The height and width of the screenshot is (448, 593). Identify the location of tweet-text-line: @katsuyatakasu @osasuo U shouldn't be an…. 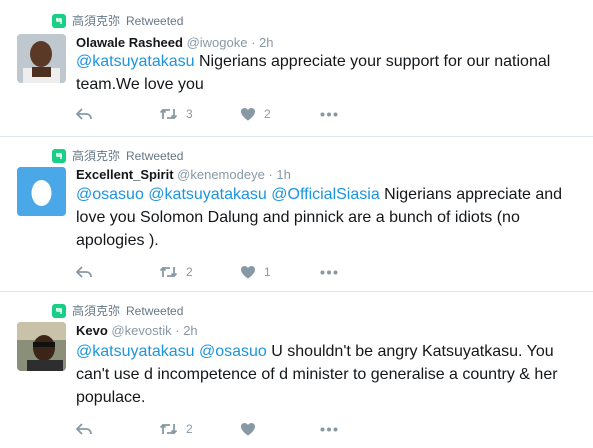
(326, 351).